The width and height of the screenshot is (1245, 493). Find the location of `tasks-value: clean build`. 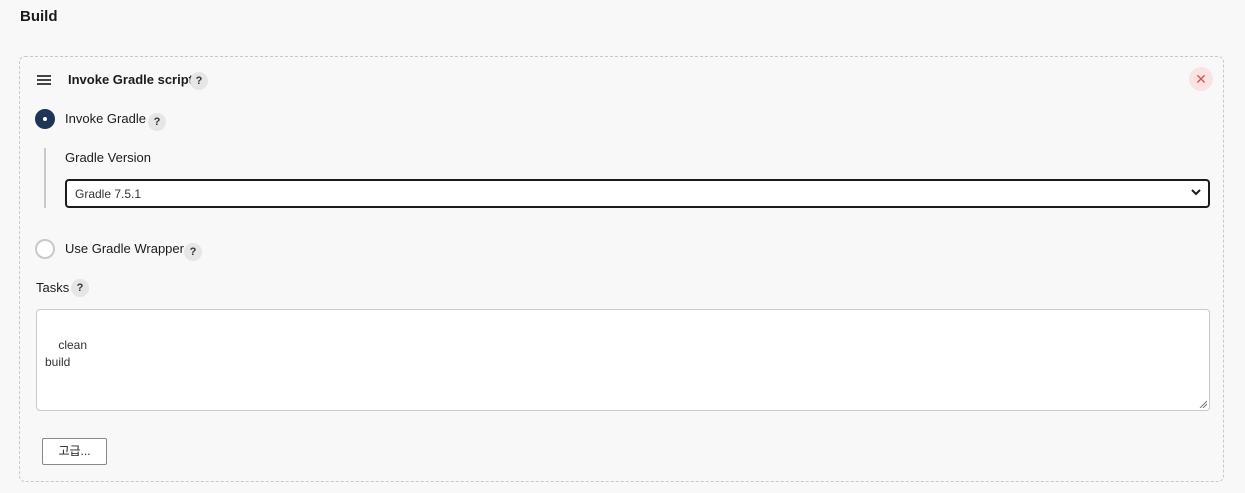

tasks-value: clean build is located at coordinates (66, 353).